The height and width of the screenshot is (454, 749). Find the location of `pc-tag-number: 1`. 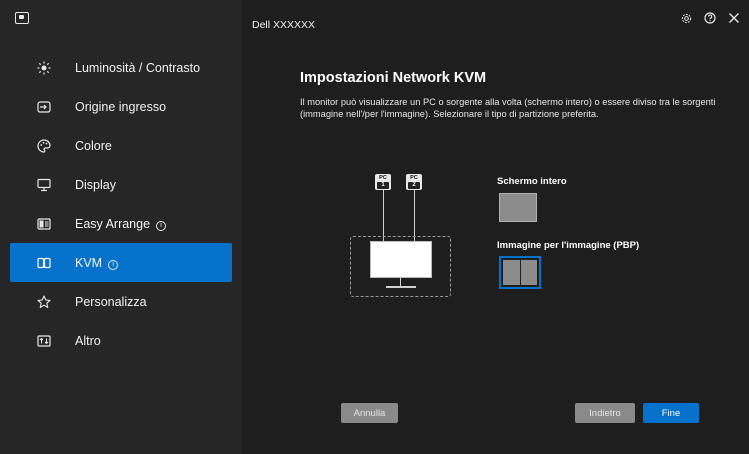

pc-tag-number: 1 is located at coordinates (383, 185).